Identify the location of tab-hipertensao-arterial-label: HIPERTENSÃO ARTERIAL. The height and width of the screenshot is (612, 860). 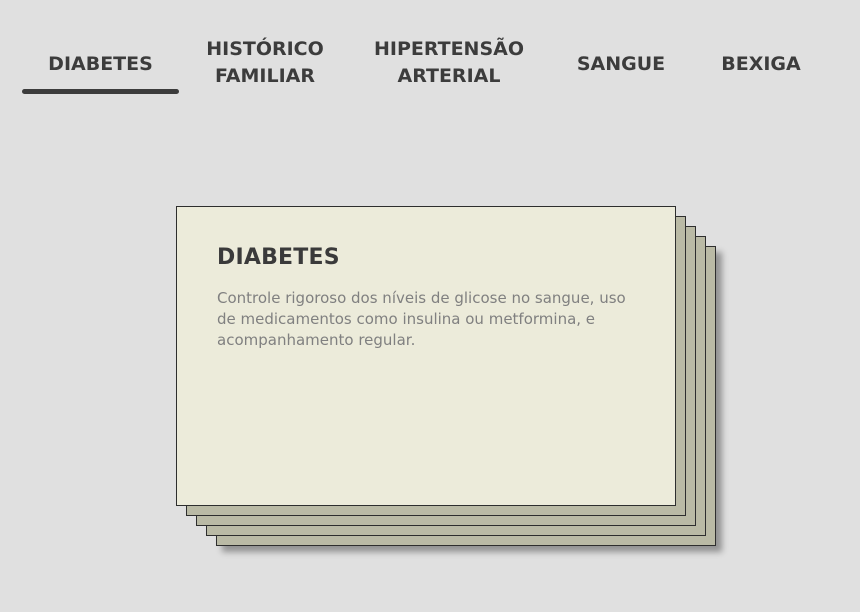
(449, 62).